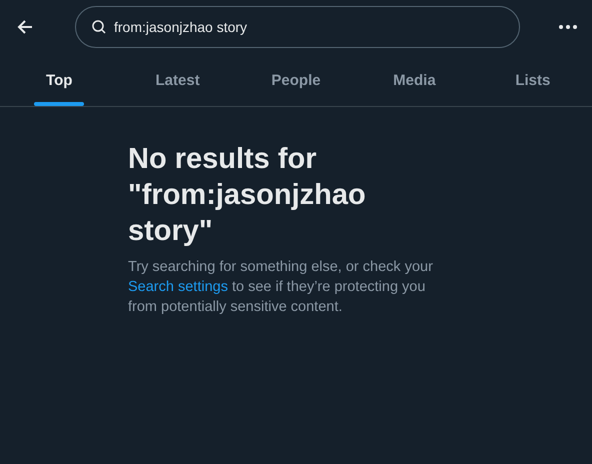 The image size is (592, 464). I want to click on tab: People, so click(296, 80).